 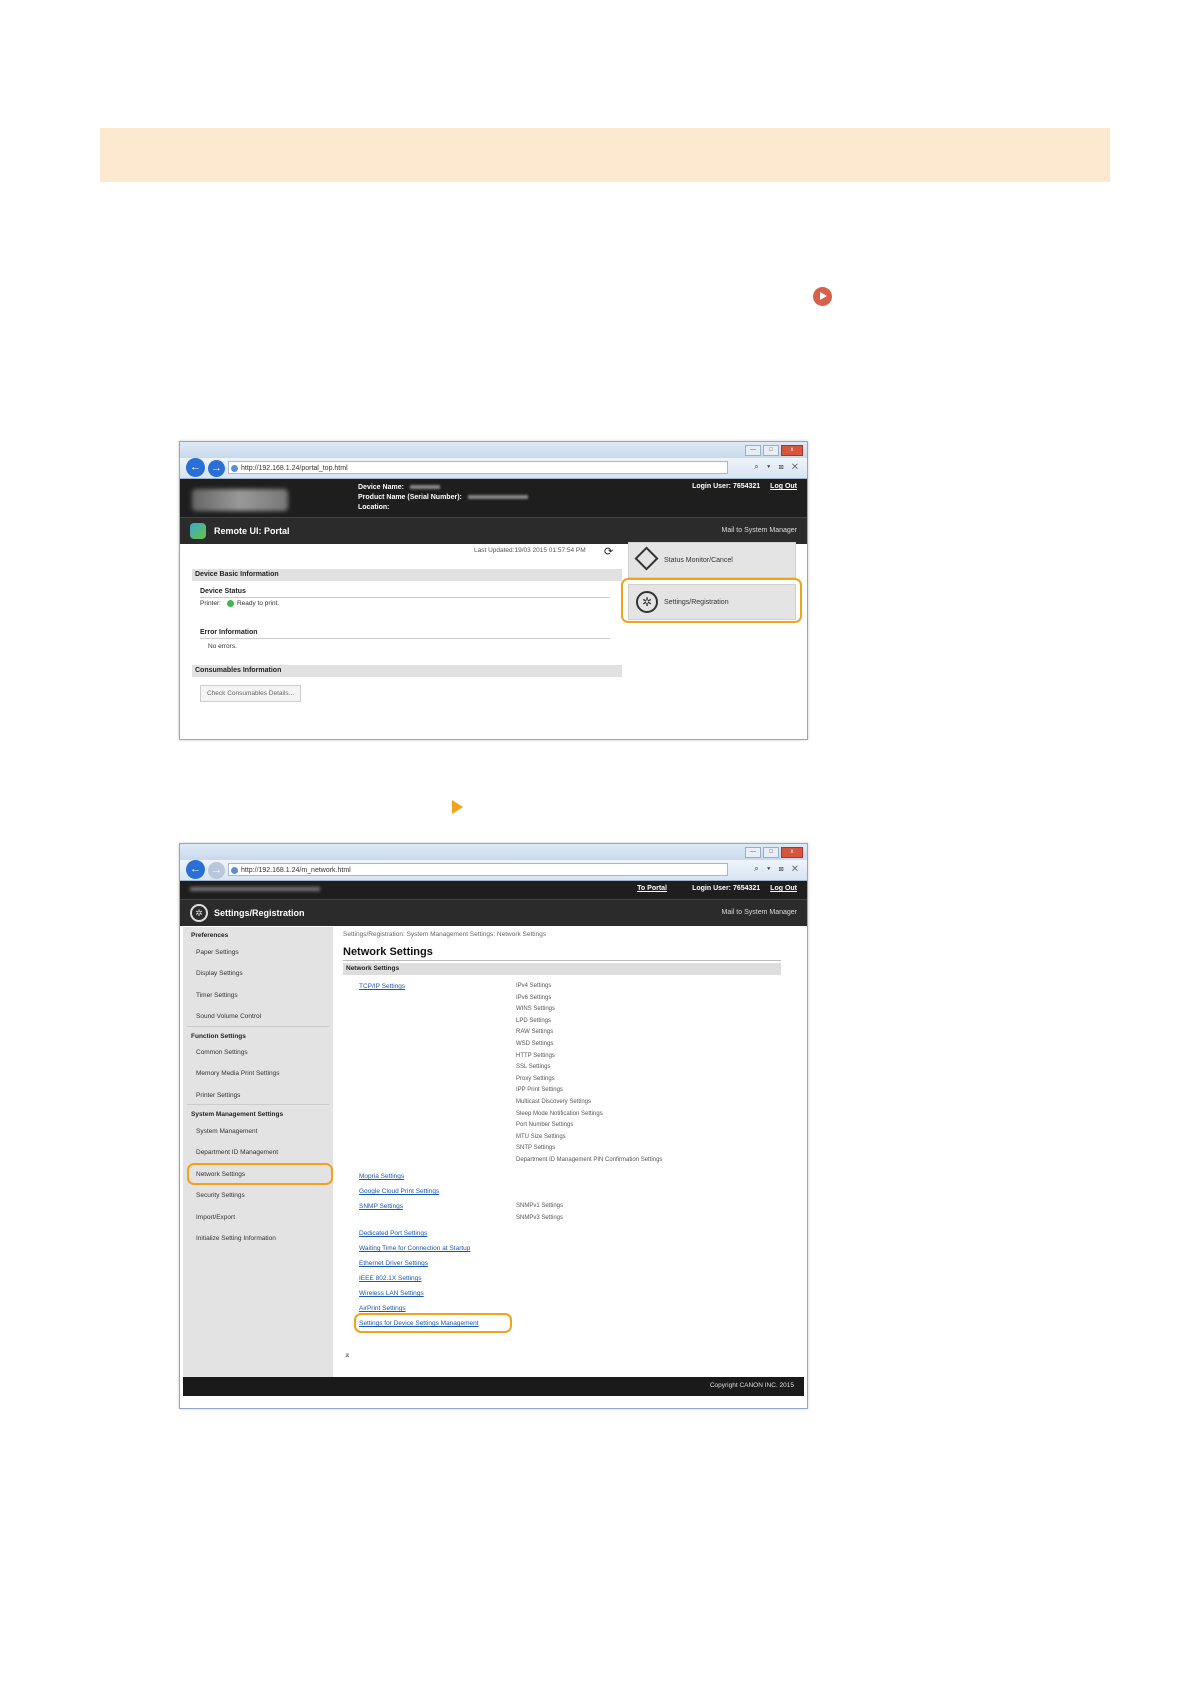 What do you see at coordinates (391, 1293) in the screenshot?
I see `wireless-lan-link: Wireless LAN Settings` at bounding box center [391, 1293].